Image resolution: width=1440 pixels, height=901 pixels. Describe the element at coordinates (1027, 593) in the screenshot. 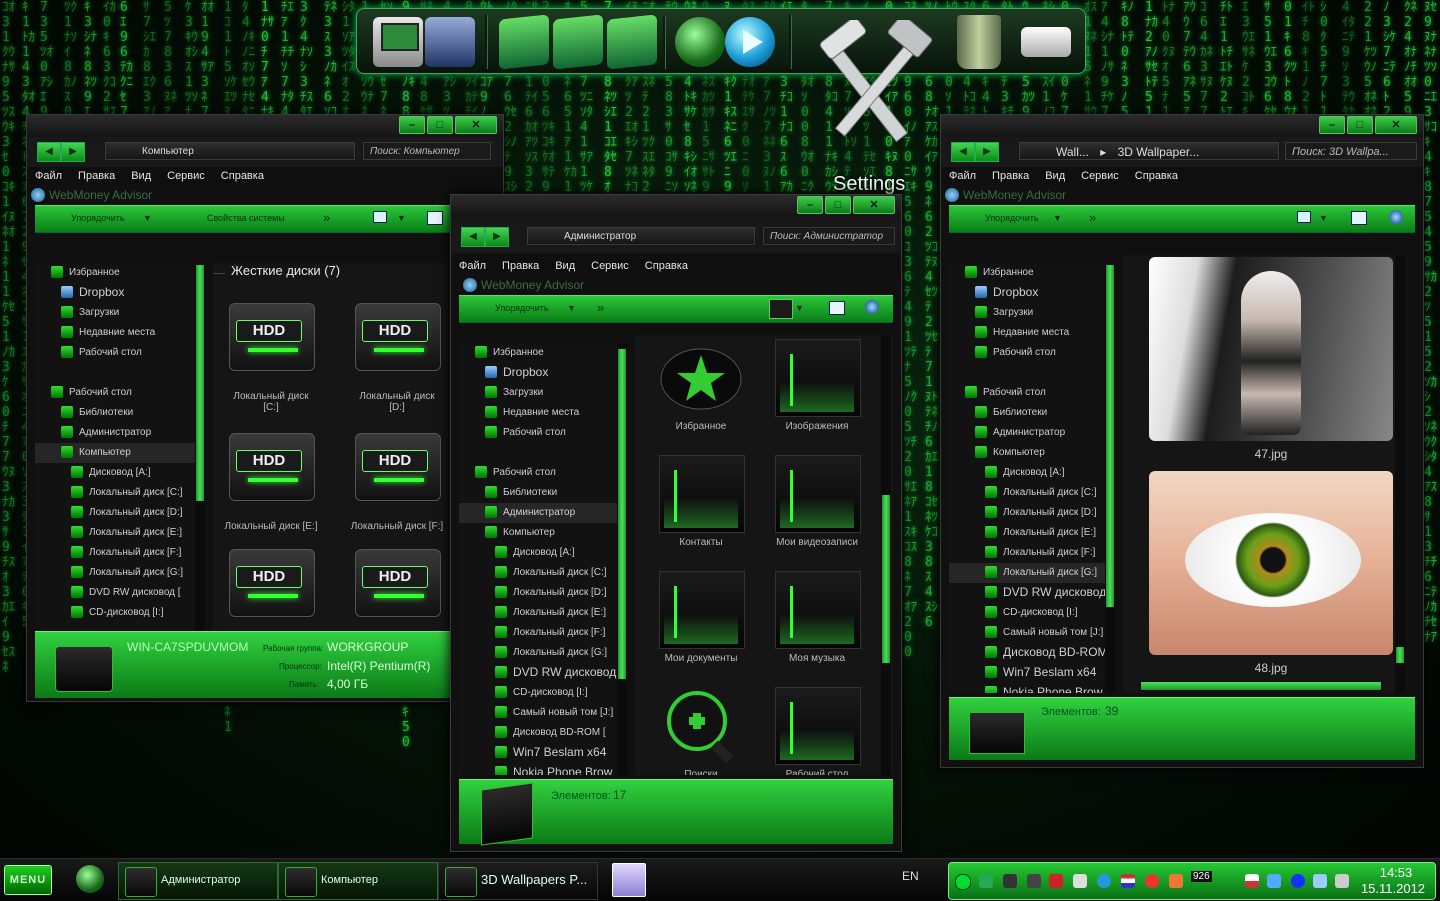

I see `nav-item: DVD RW дисковод` at that location.